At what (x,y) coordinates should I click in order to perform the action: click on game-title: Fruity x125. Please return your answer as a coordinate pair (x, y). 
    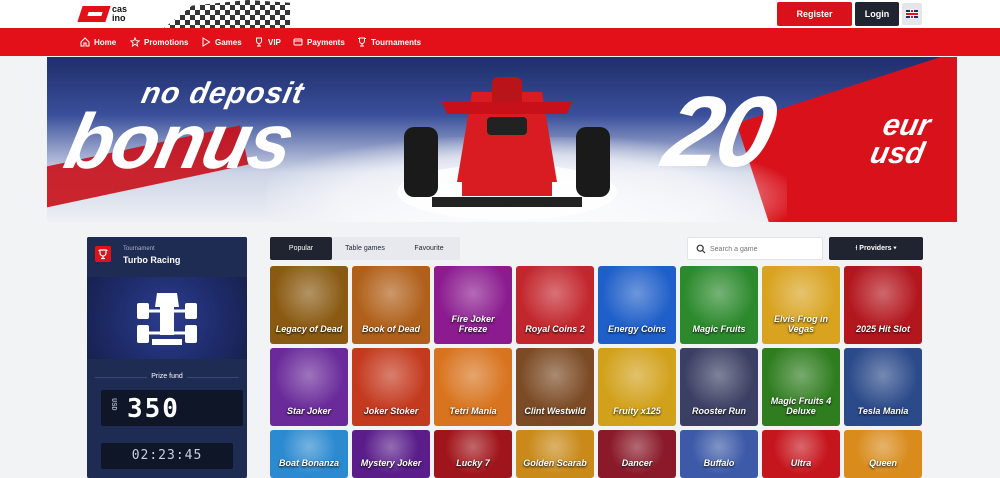
    Looking at the image, I should click on (637, 411).